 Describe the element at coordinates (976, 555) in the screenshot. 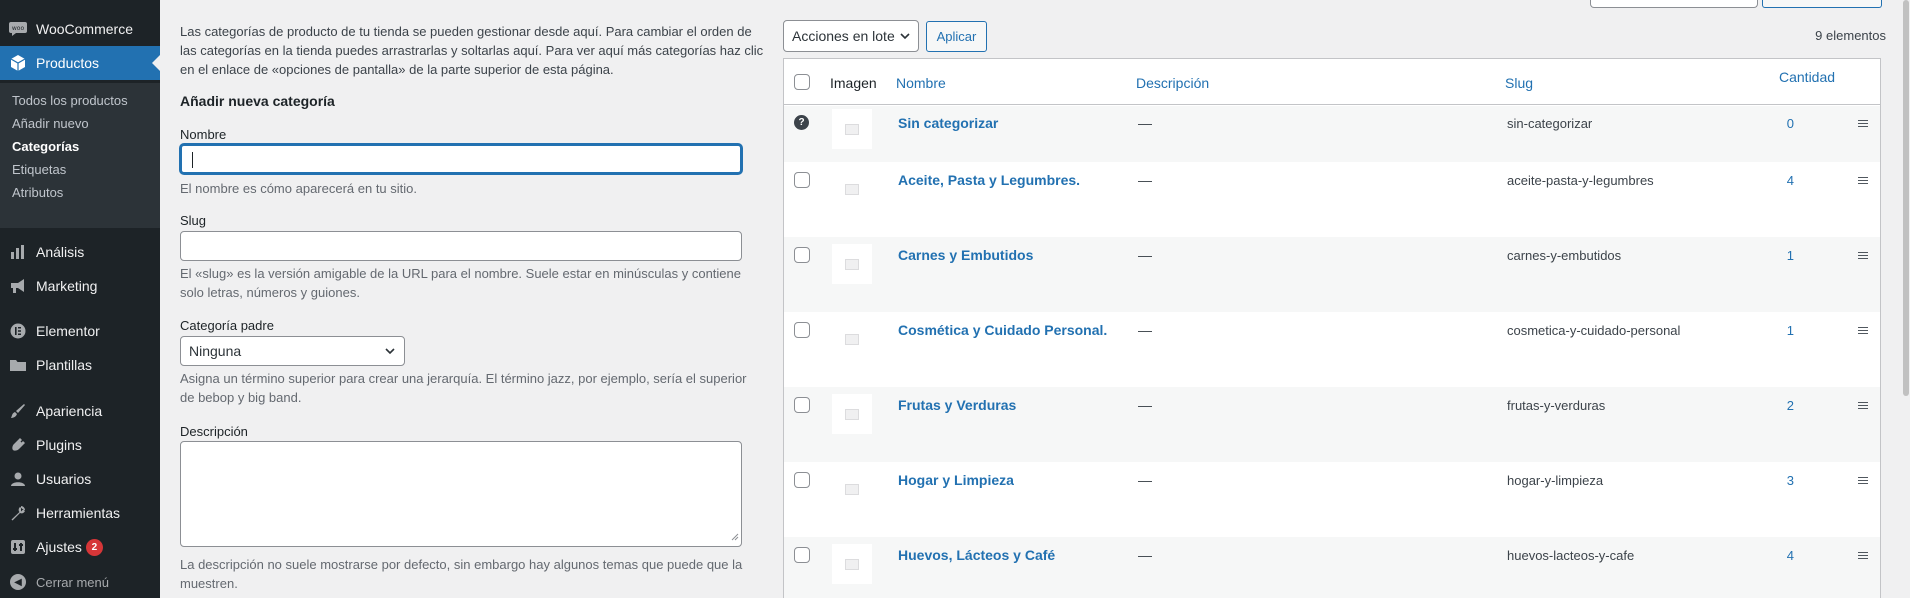

I see `category-name-link: Huevos, Lácteos y Café` at that location.